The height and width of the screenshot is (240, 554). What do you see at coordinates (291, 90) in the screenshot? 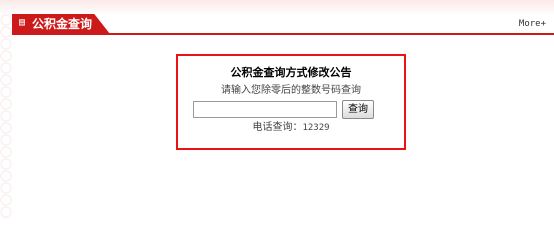
I see `notice-hint: 请输入您除零后的整数号码查询` at bounding box center [291, 90].